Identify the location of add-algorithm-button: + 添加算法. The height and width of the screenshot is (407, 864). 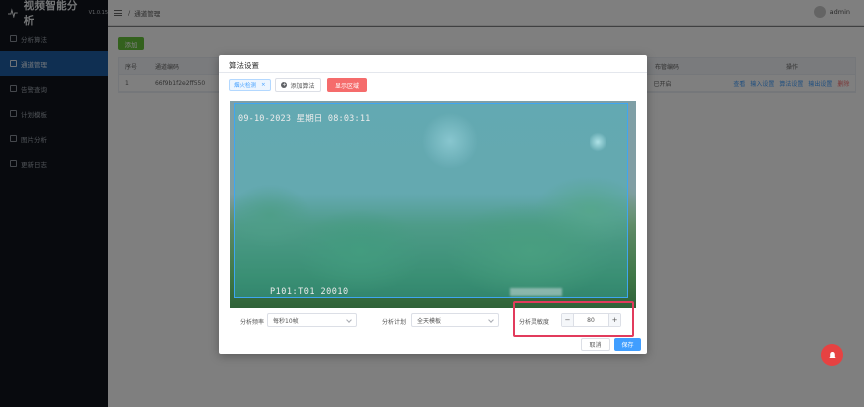
(298, 85).